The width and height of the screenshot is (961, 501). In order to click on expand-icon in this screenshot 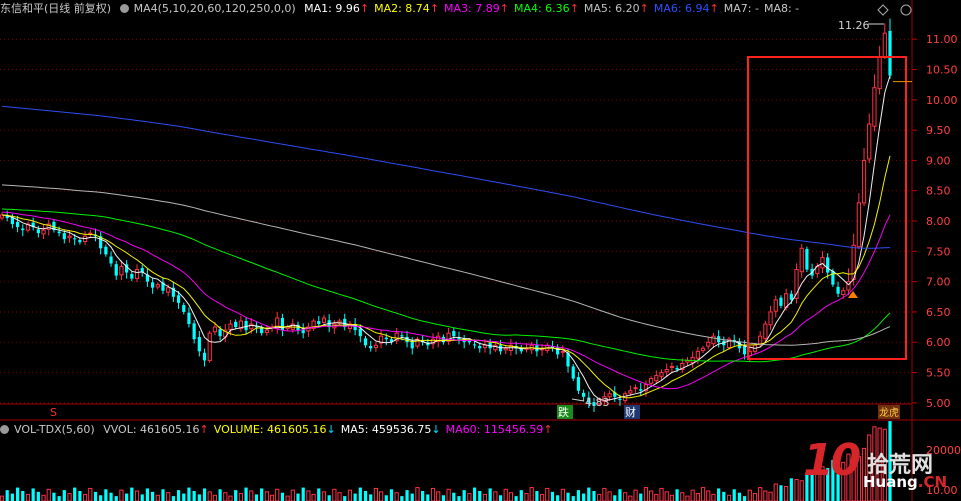, I will do `click(883, 10)`.